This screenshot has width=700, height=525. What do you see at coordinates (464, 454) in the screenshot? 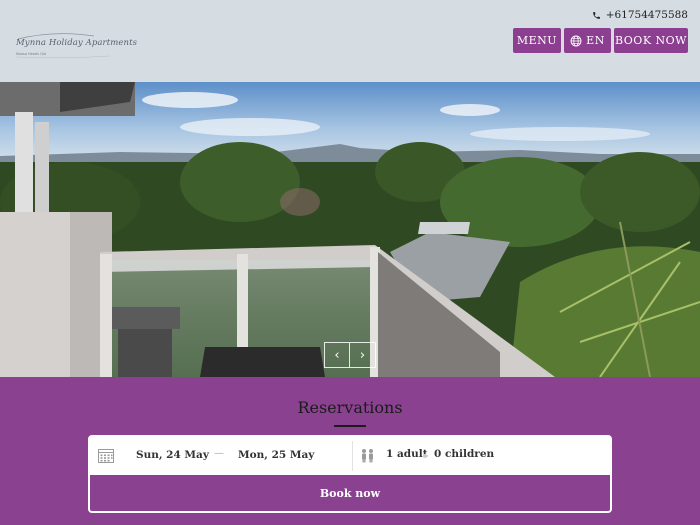
I see `children-count: 0 children` at bounding box center [464, 454].